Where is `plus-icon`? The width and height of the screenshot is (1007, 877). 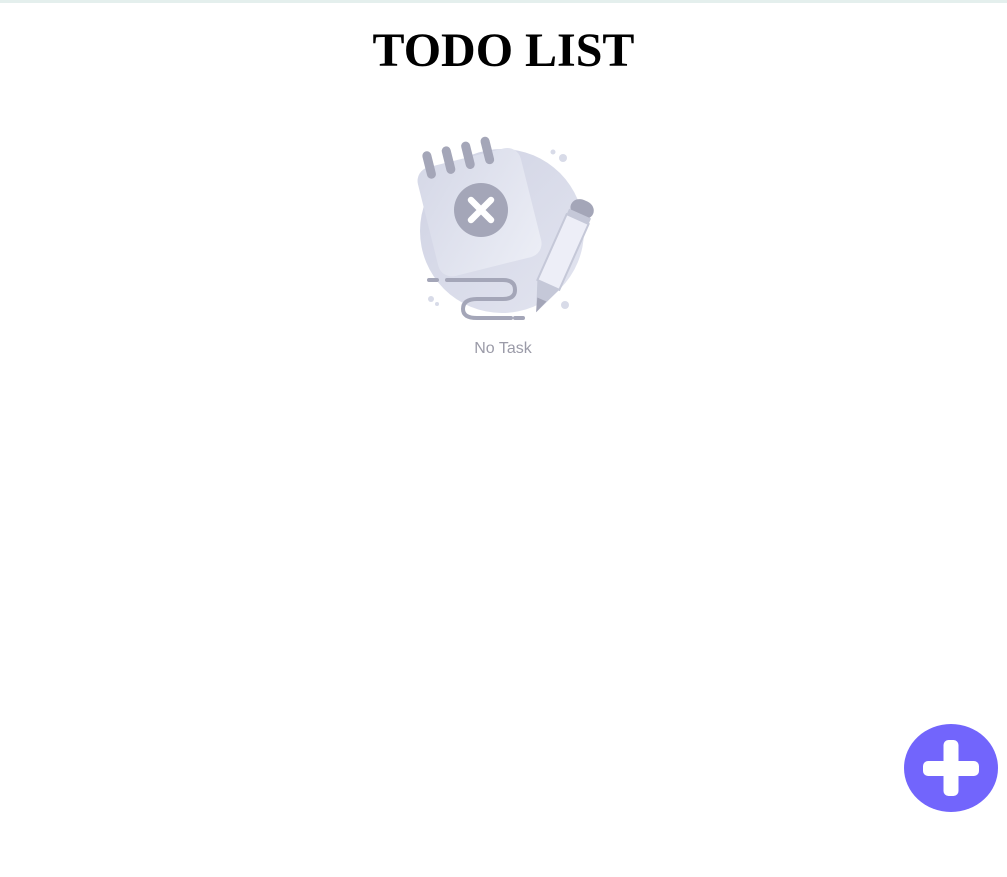 plus-icon is located at coordinates (951, 768).